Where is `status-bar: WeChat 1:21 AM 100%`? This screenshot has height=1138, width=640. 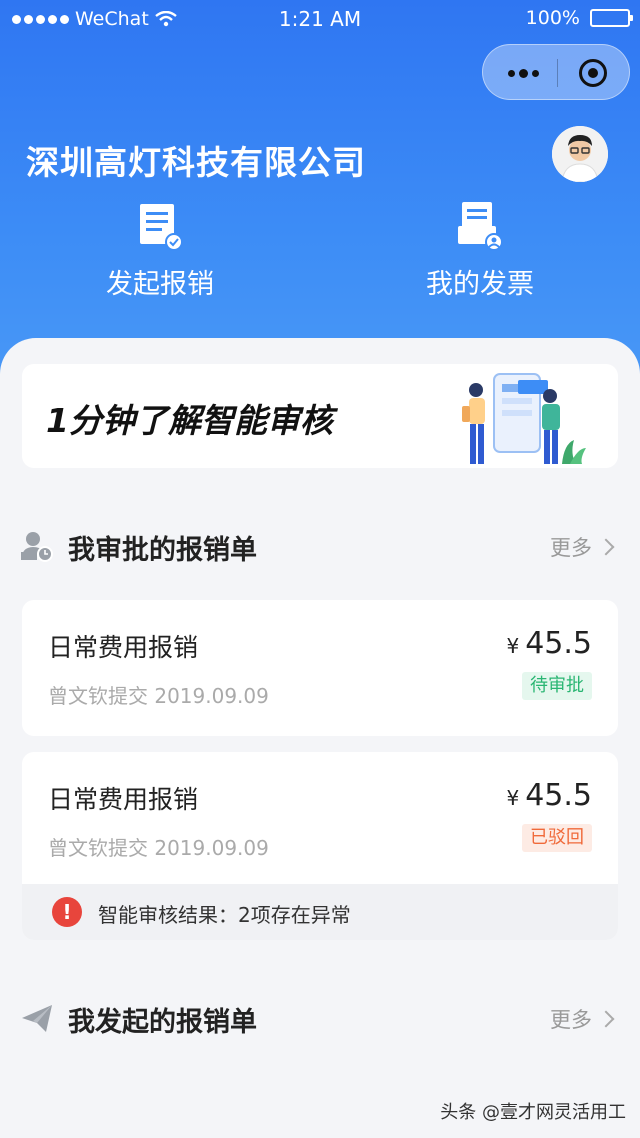 status-bar: WeChat 1:21 AM 100% is located at coordinates (320, 20).